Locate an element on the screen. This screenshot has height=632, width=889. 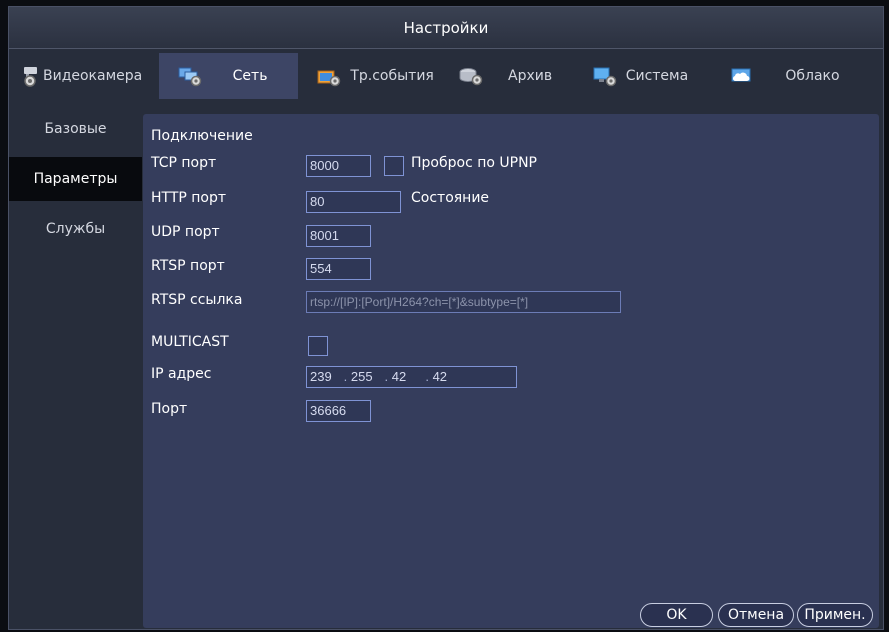
tab-cameras: Видеокамера is located at coordinates (84, 76).